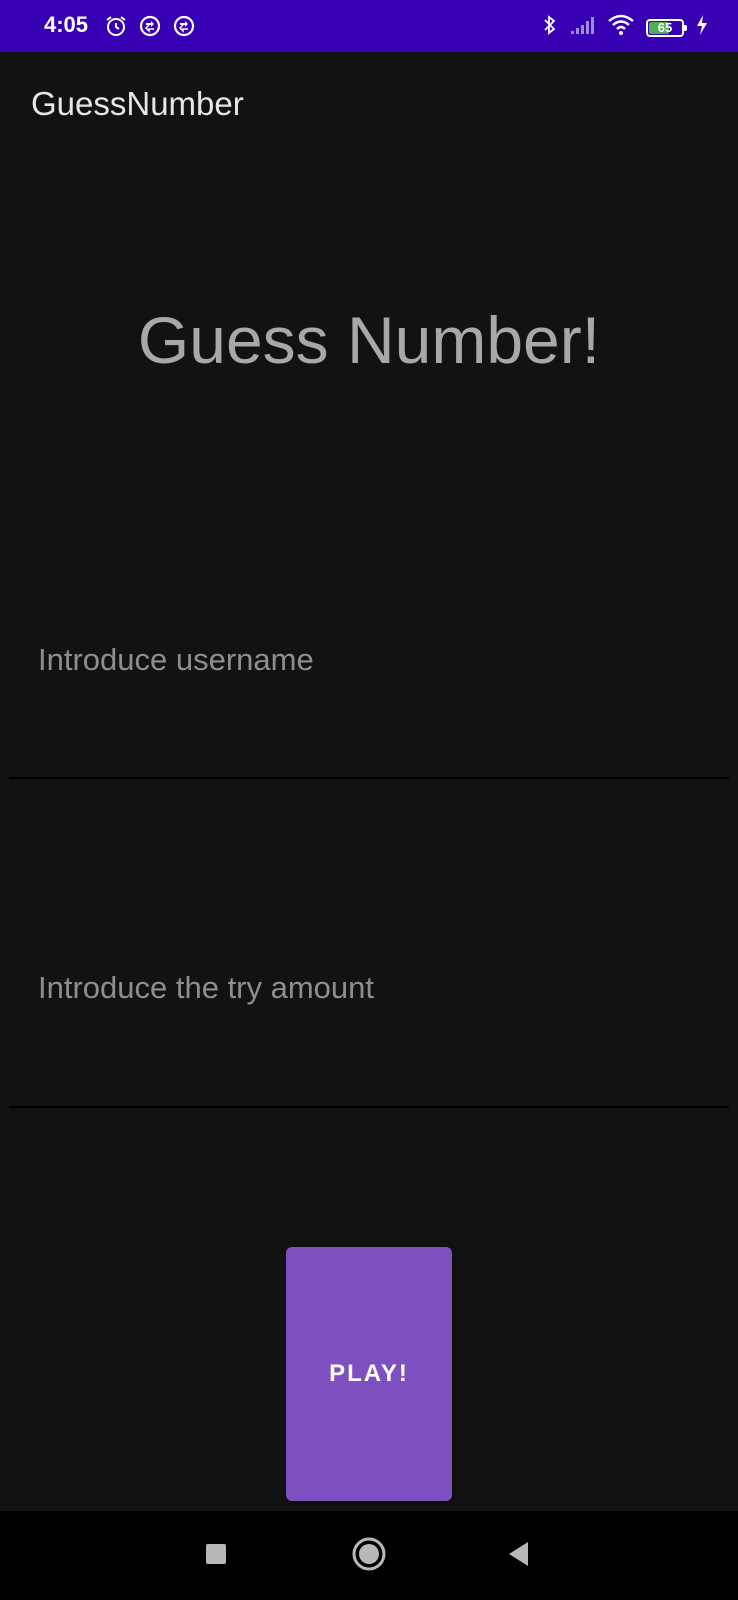 The width and height of the screenshot is (738, 1600). What do you see at coordinates (368, 988) in the screenshot?
I see `try-amount-input` at bounding box center [368, 988].